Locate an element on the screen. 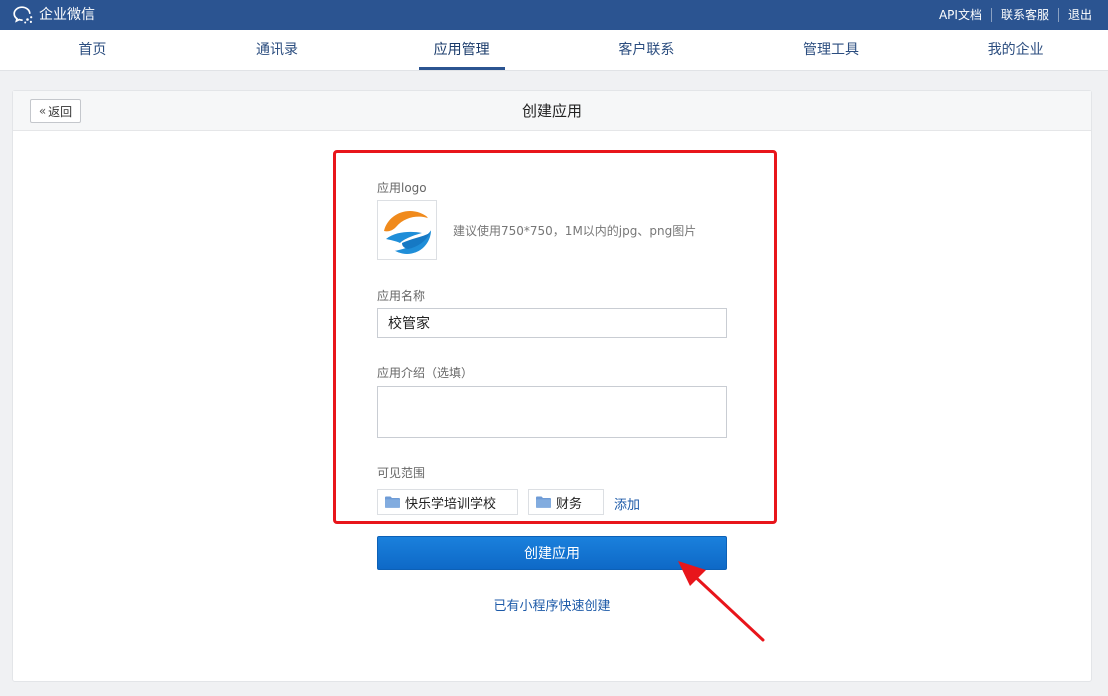 Image resolution: width=1108 pixels, height=696 pixels. page-title: 创建应用 is located at coordinates (551, 111).